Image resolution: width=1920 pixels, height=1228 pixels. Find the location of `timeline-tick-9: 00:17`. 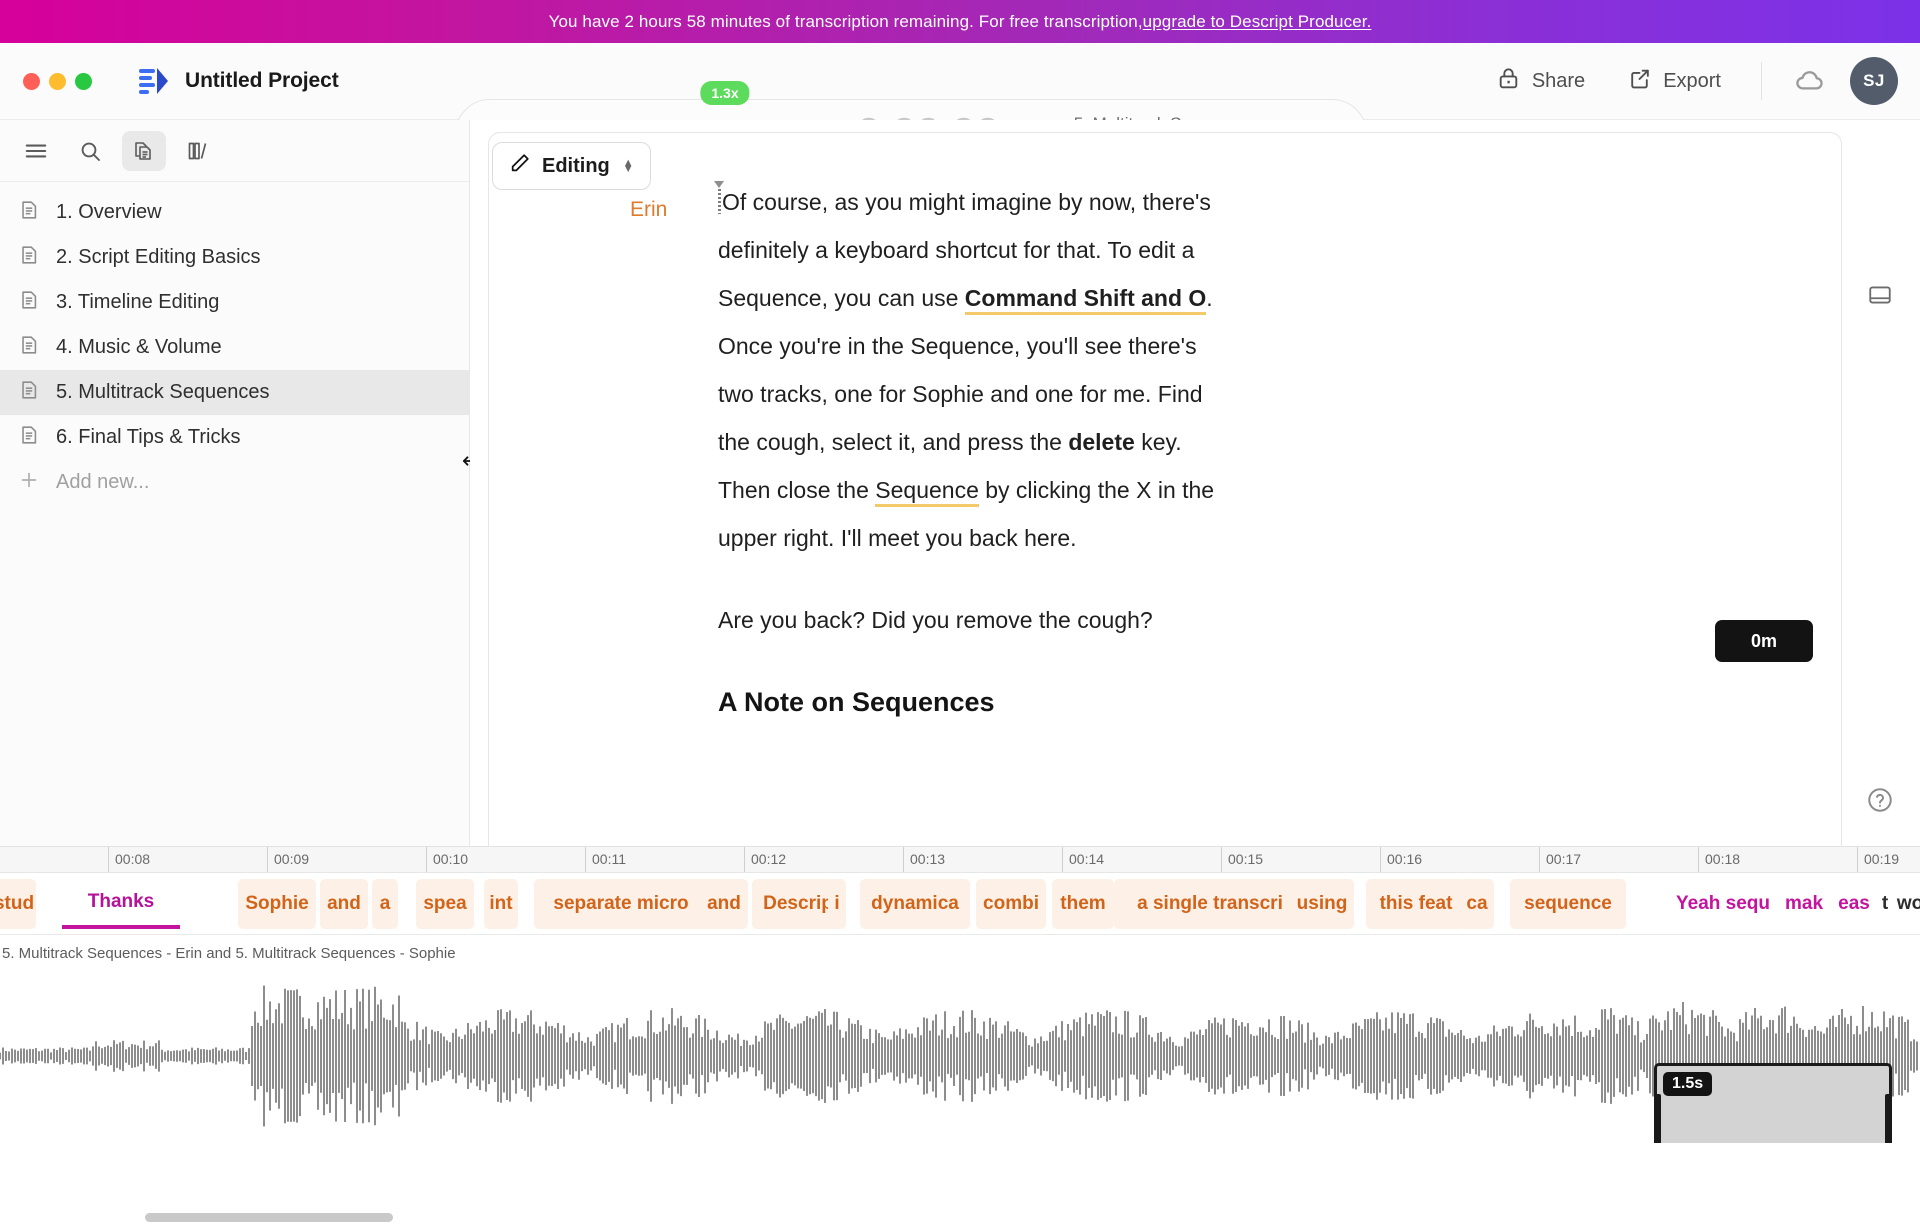

timeline-tick-9: 00:17 is located at coordinates (1560, 859).